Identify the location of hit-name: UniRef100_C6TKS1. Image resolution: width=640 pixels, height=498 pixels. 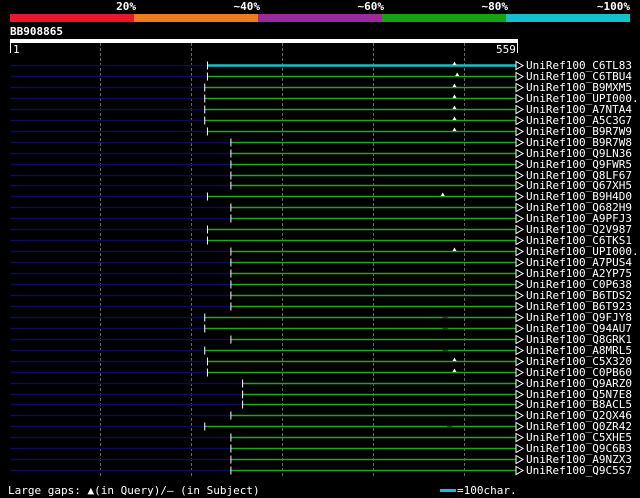
(579, 240).